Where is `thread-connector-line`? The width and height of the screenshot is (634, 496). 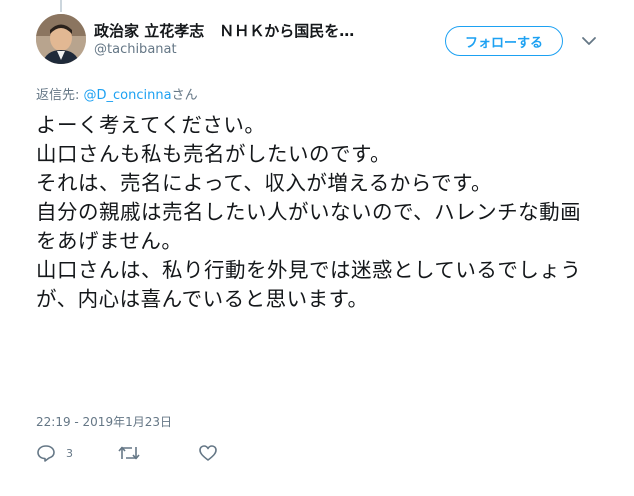 thread-connector-line is located at coordinates (61, 6).